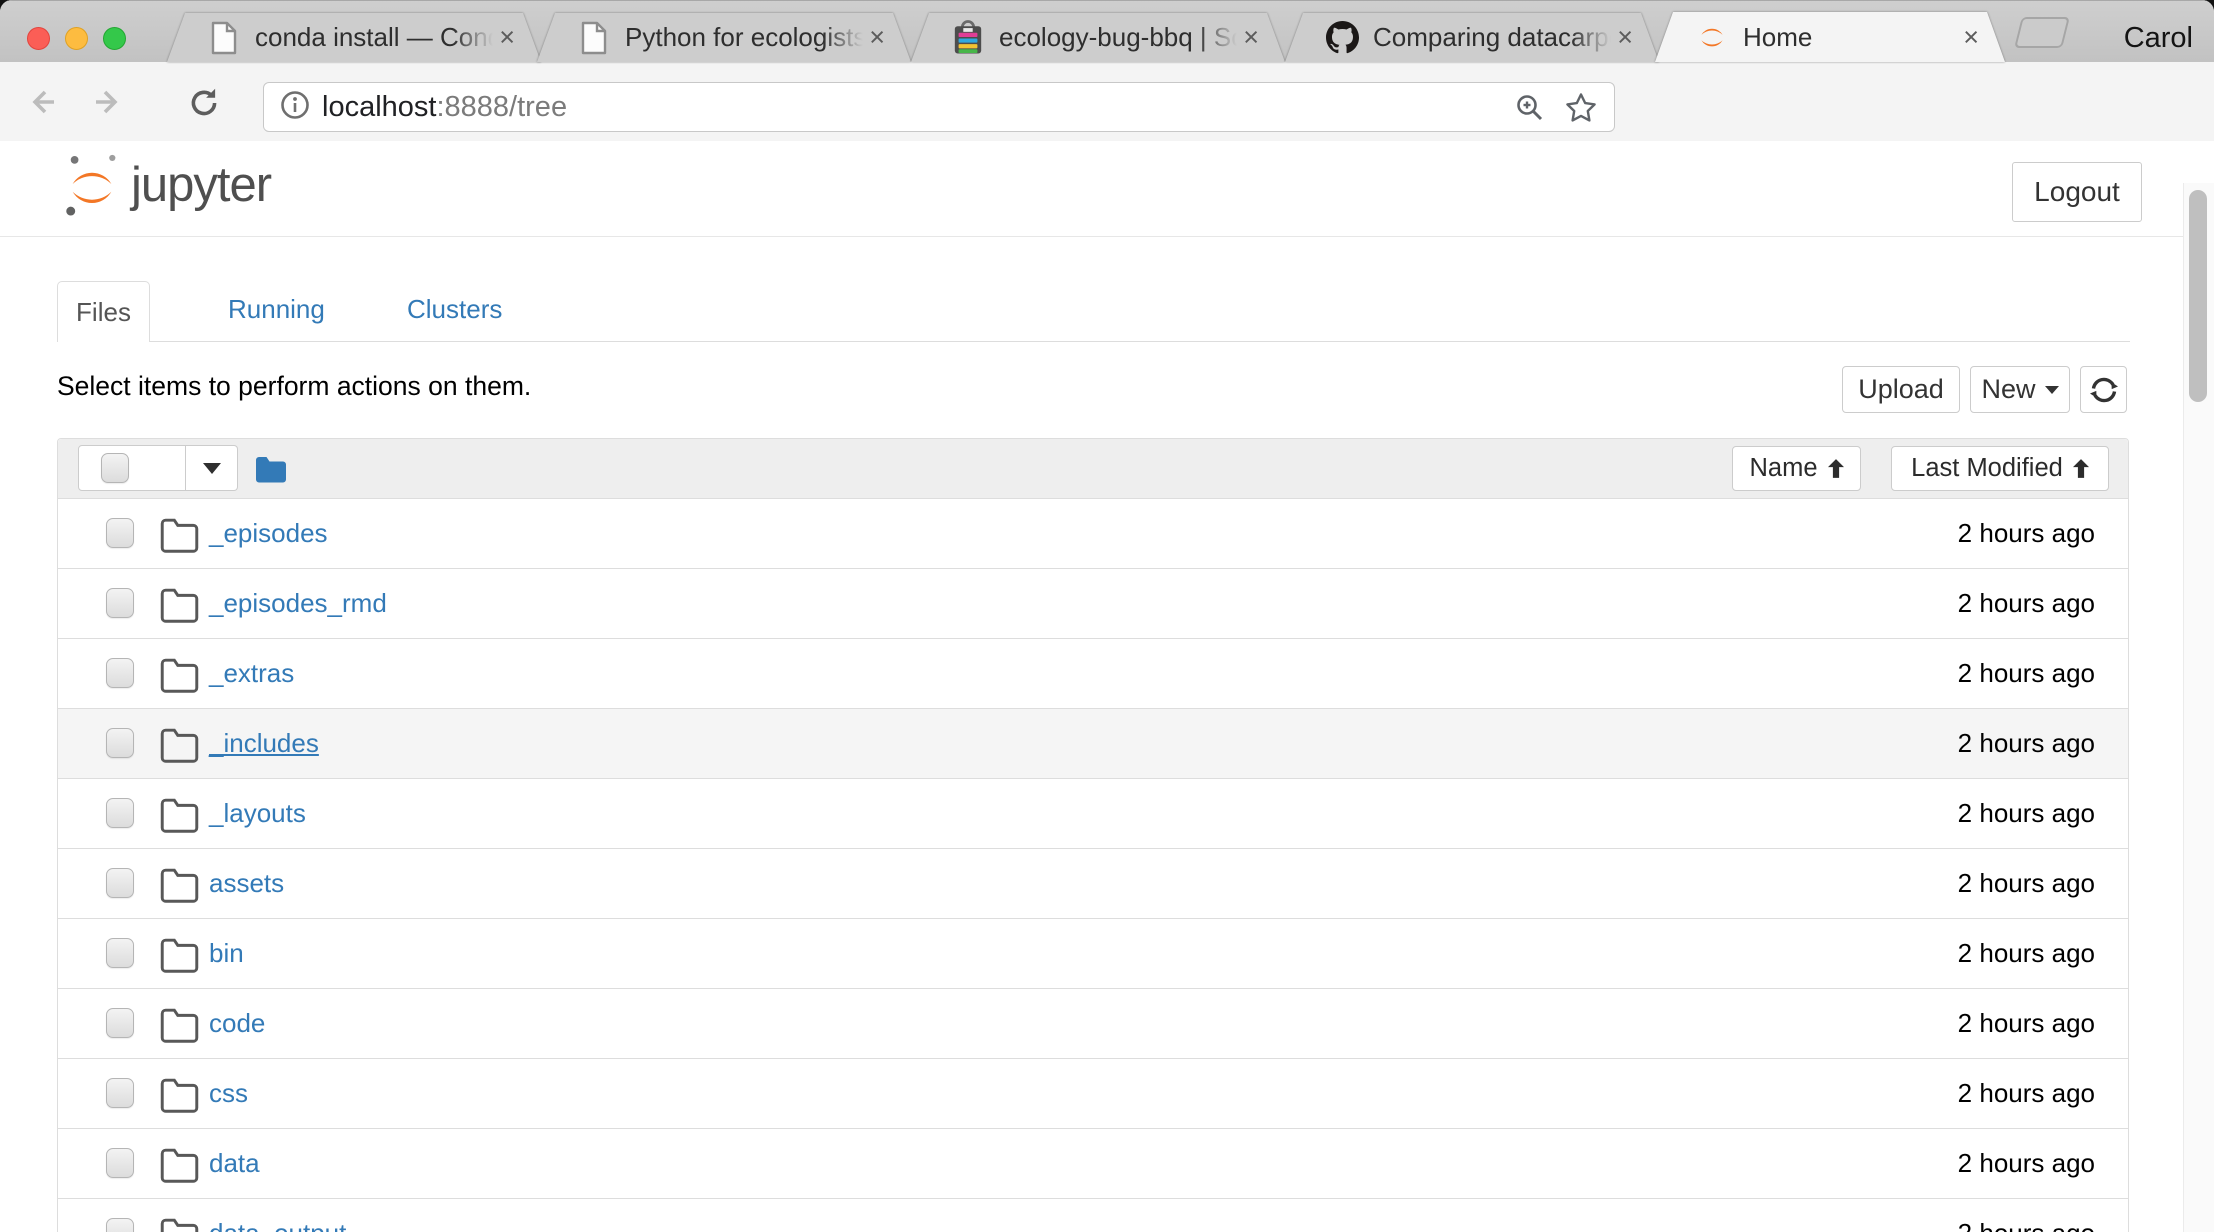 This screenshot has height=1232, width=2214. What do you see at coordinates (38, 38) in the screenshot?
I see `close-window-button` at bounding box center [38, 38].